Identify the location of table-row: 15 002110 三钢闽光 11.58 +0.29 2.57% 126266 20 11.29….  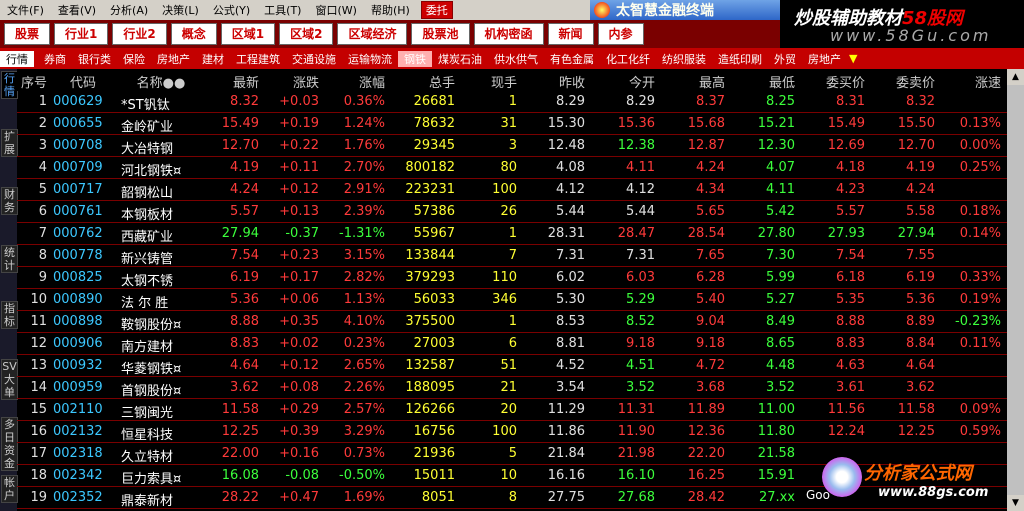
(512, 410).